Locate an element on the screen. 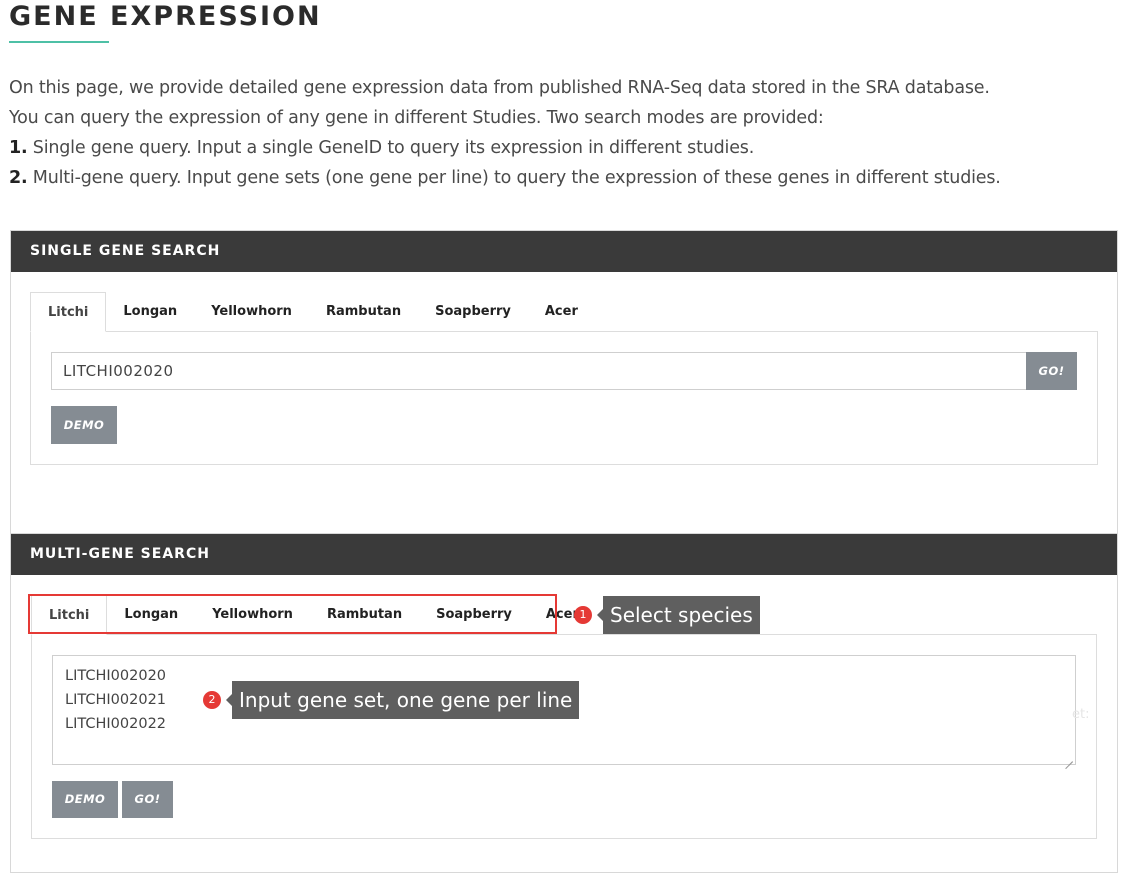 This screenshot has height=876, width=1127. single-tab-soapberry: Soapberry is located at coordinates (473, 311).